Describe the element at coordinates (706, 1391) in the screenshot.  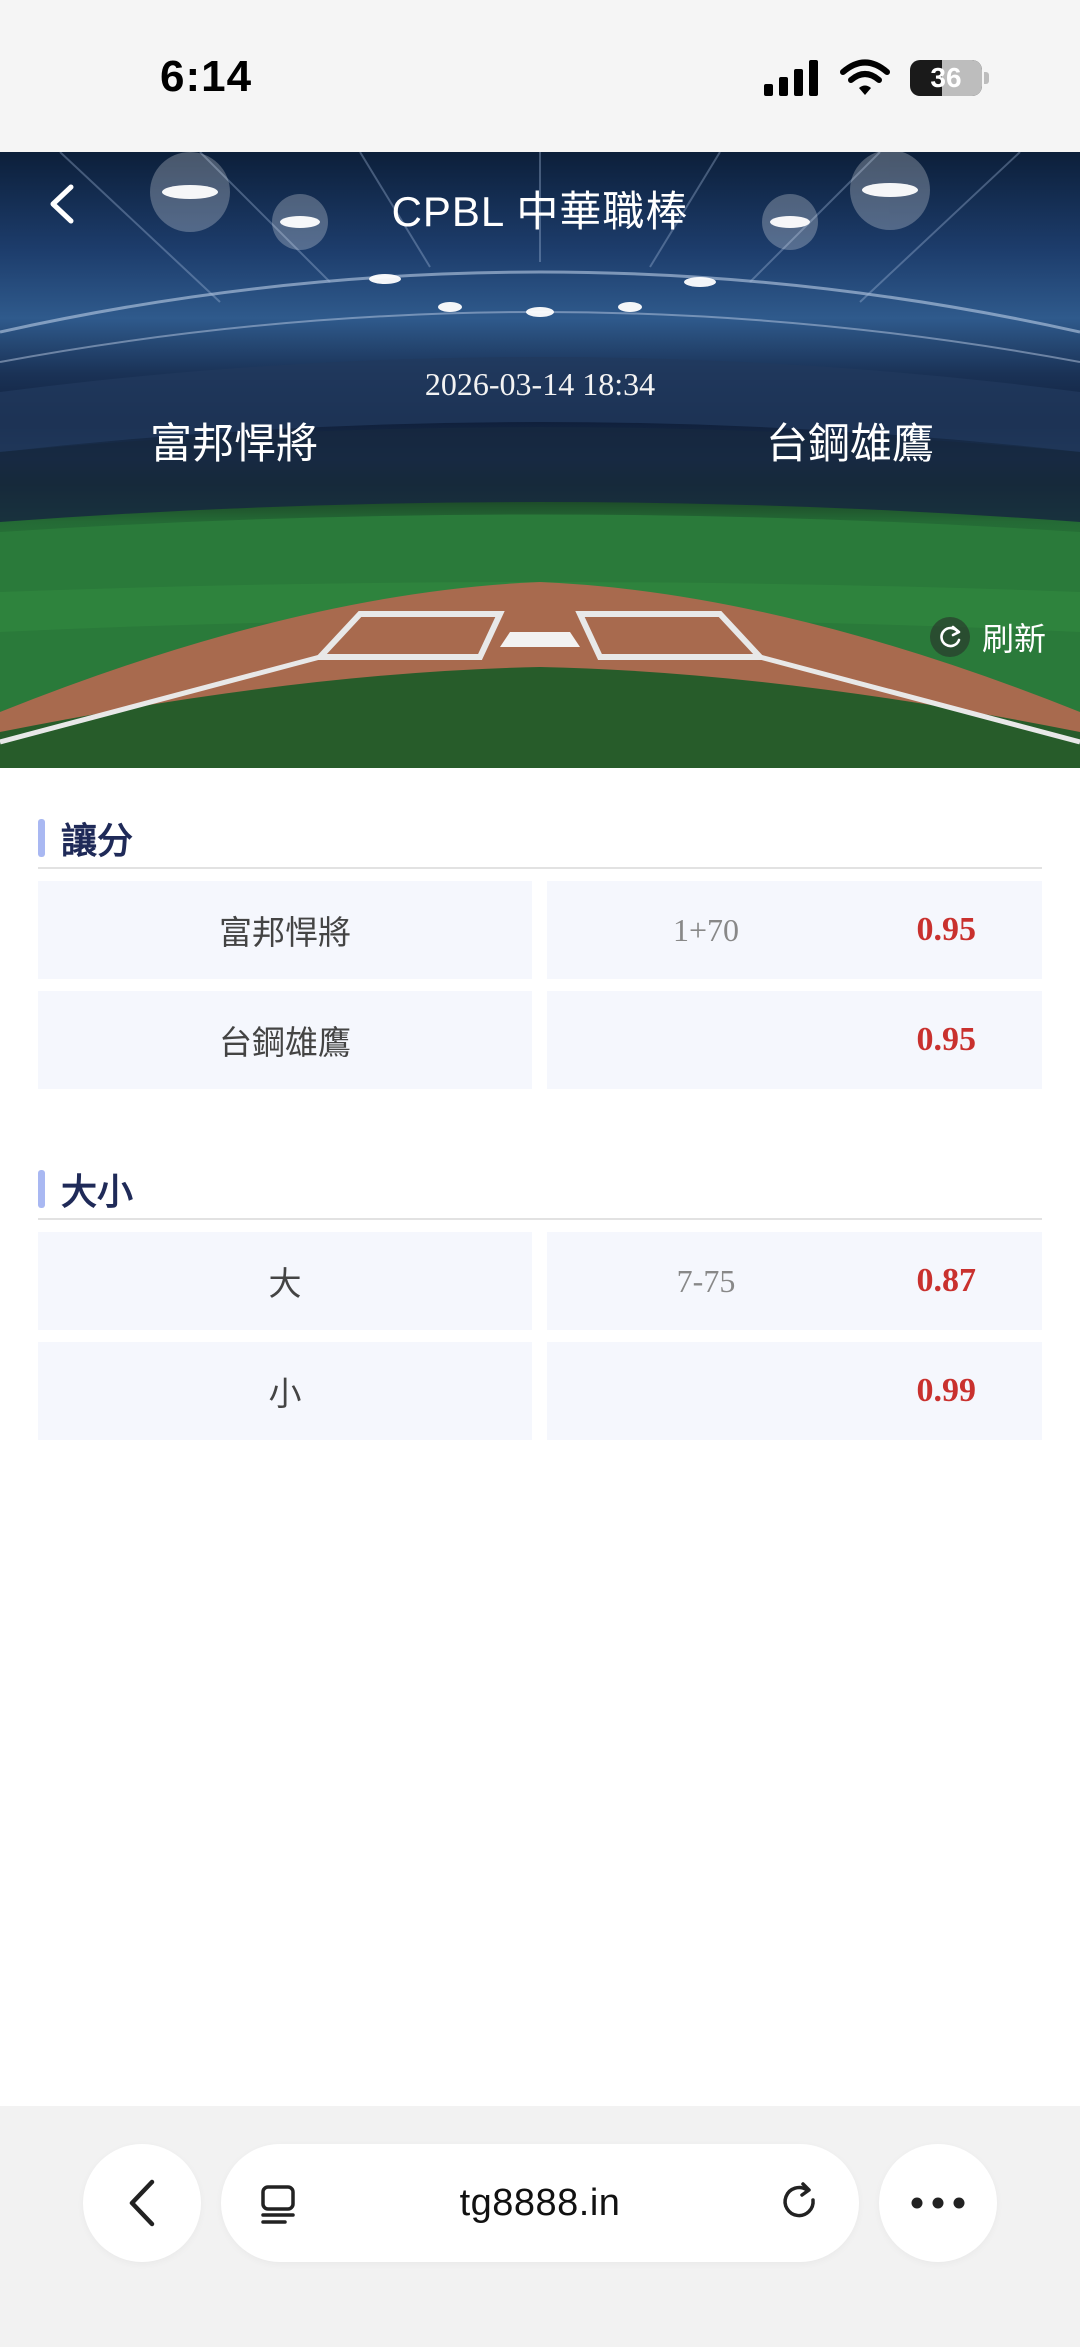
I see `total-line` at that location.